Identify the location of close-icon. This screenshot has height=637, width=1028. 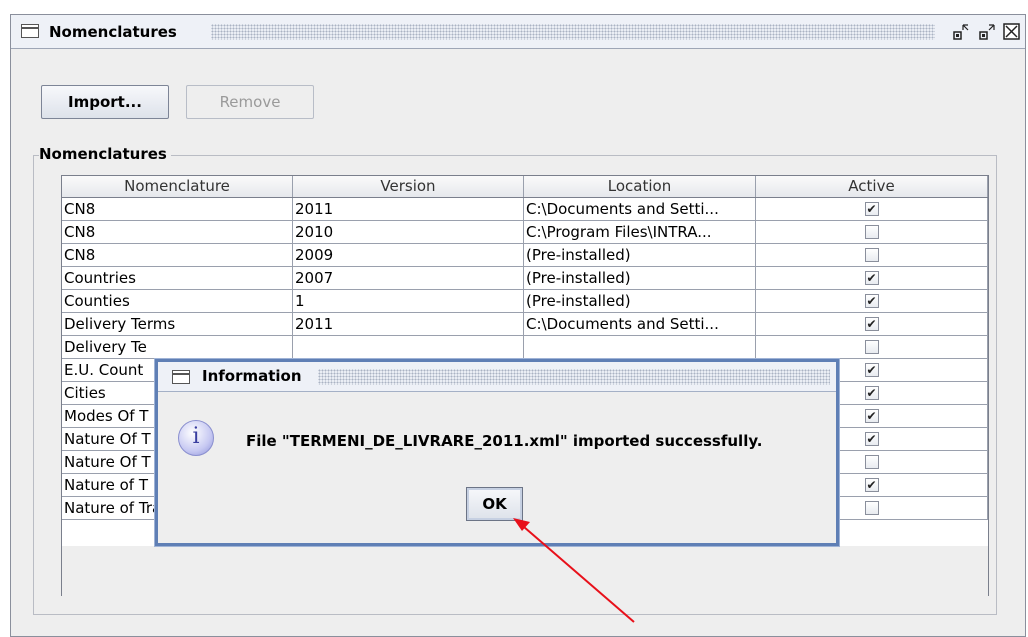
(1012, 32).